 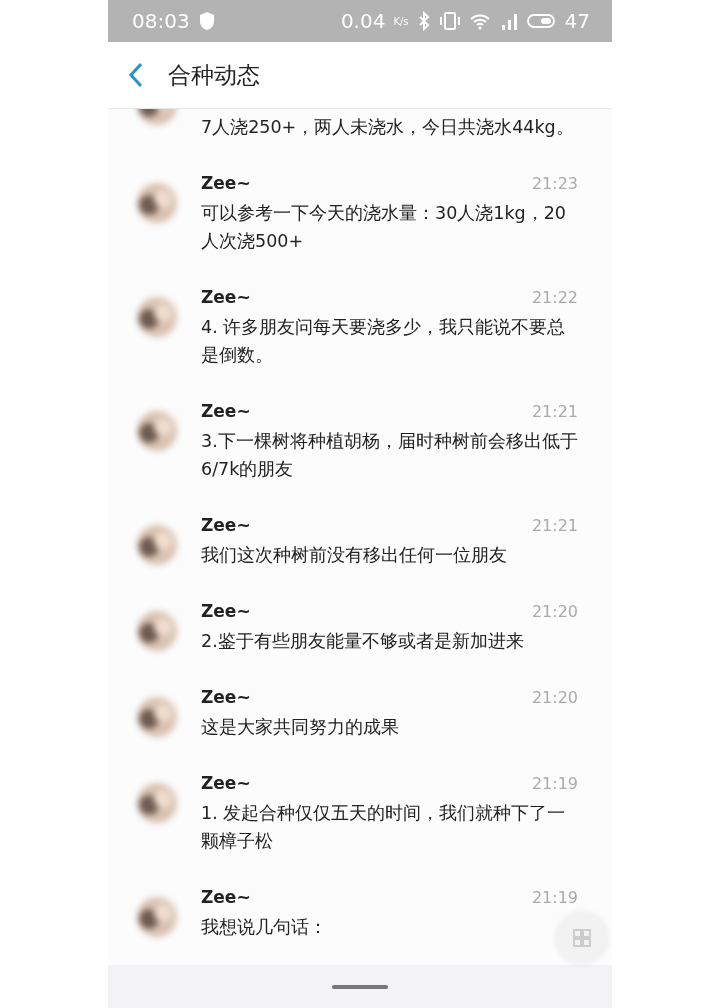 I want to click on grid-icon, so click(x=582, y=938).